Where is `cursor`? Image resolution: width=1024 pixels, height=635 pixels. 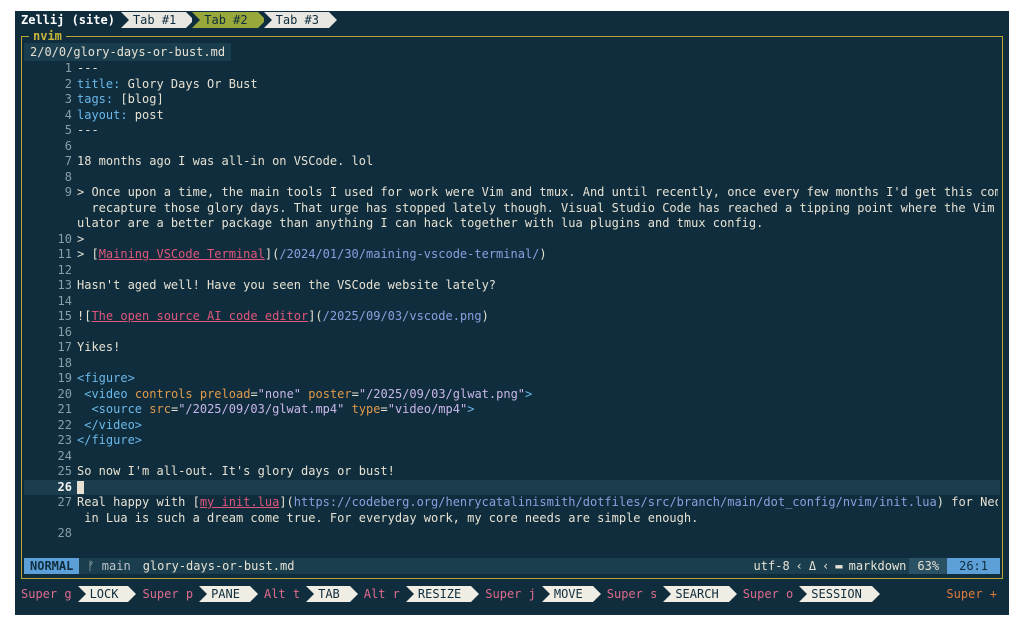
cursor is located at coordinates (80, 487).